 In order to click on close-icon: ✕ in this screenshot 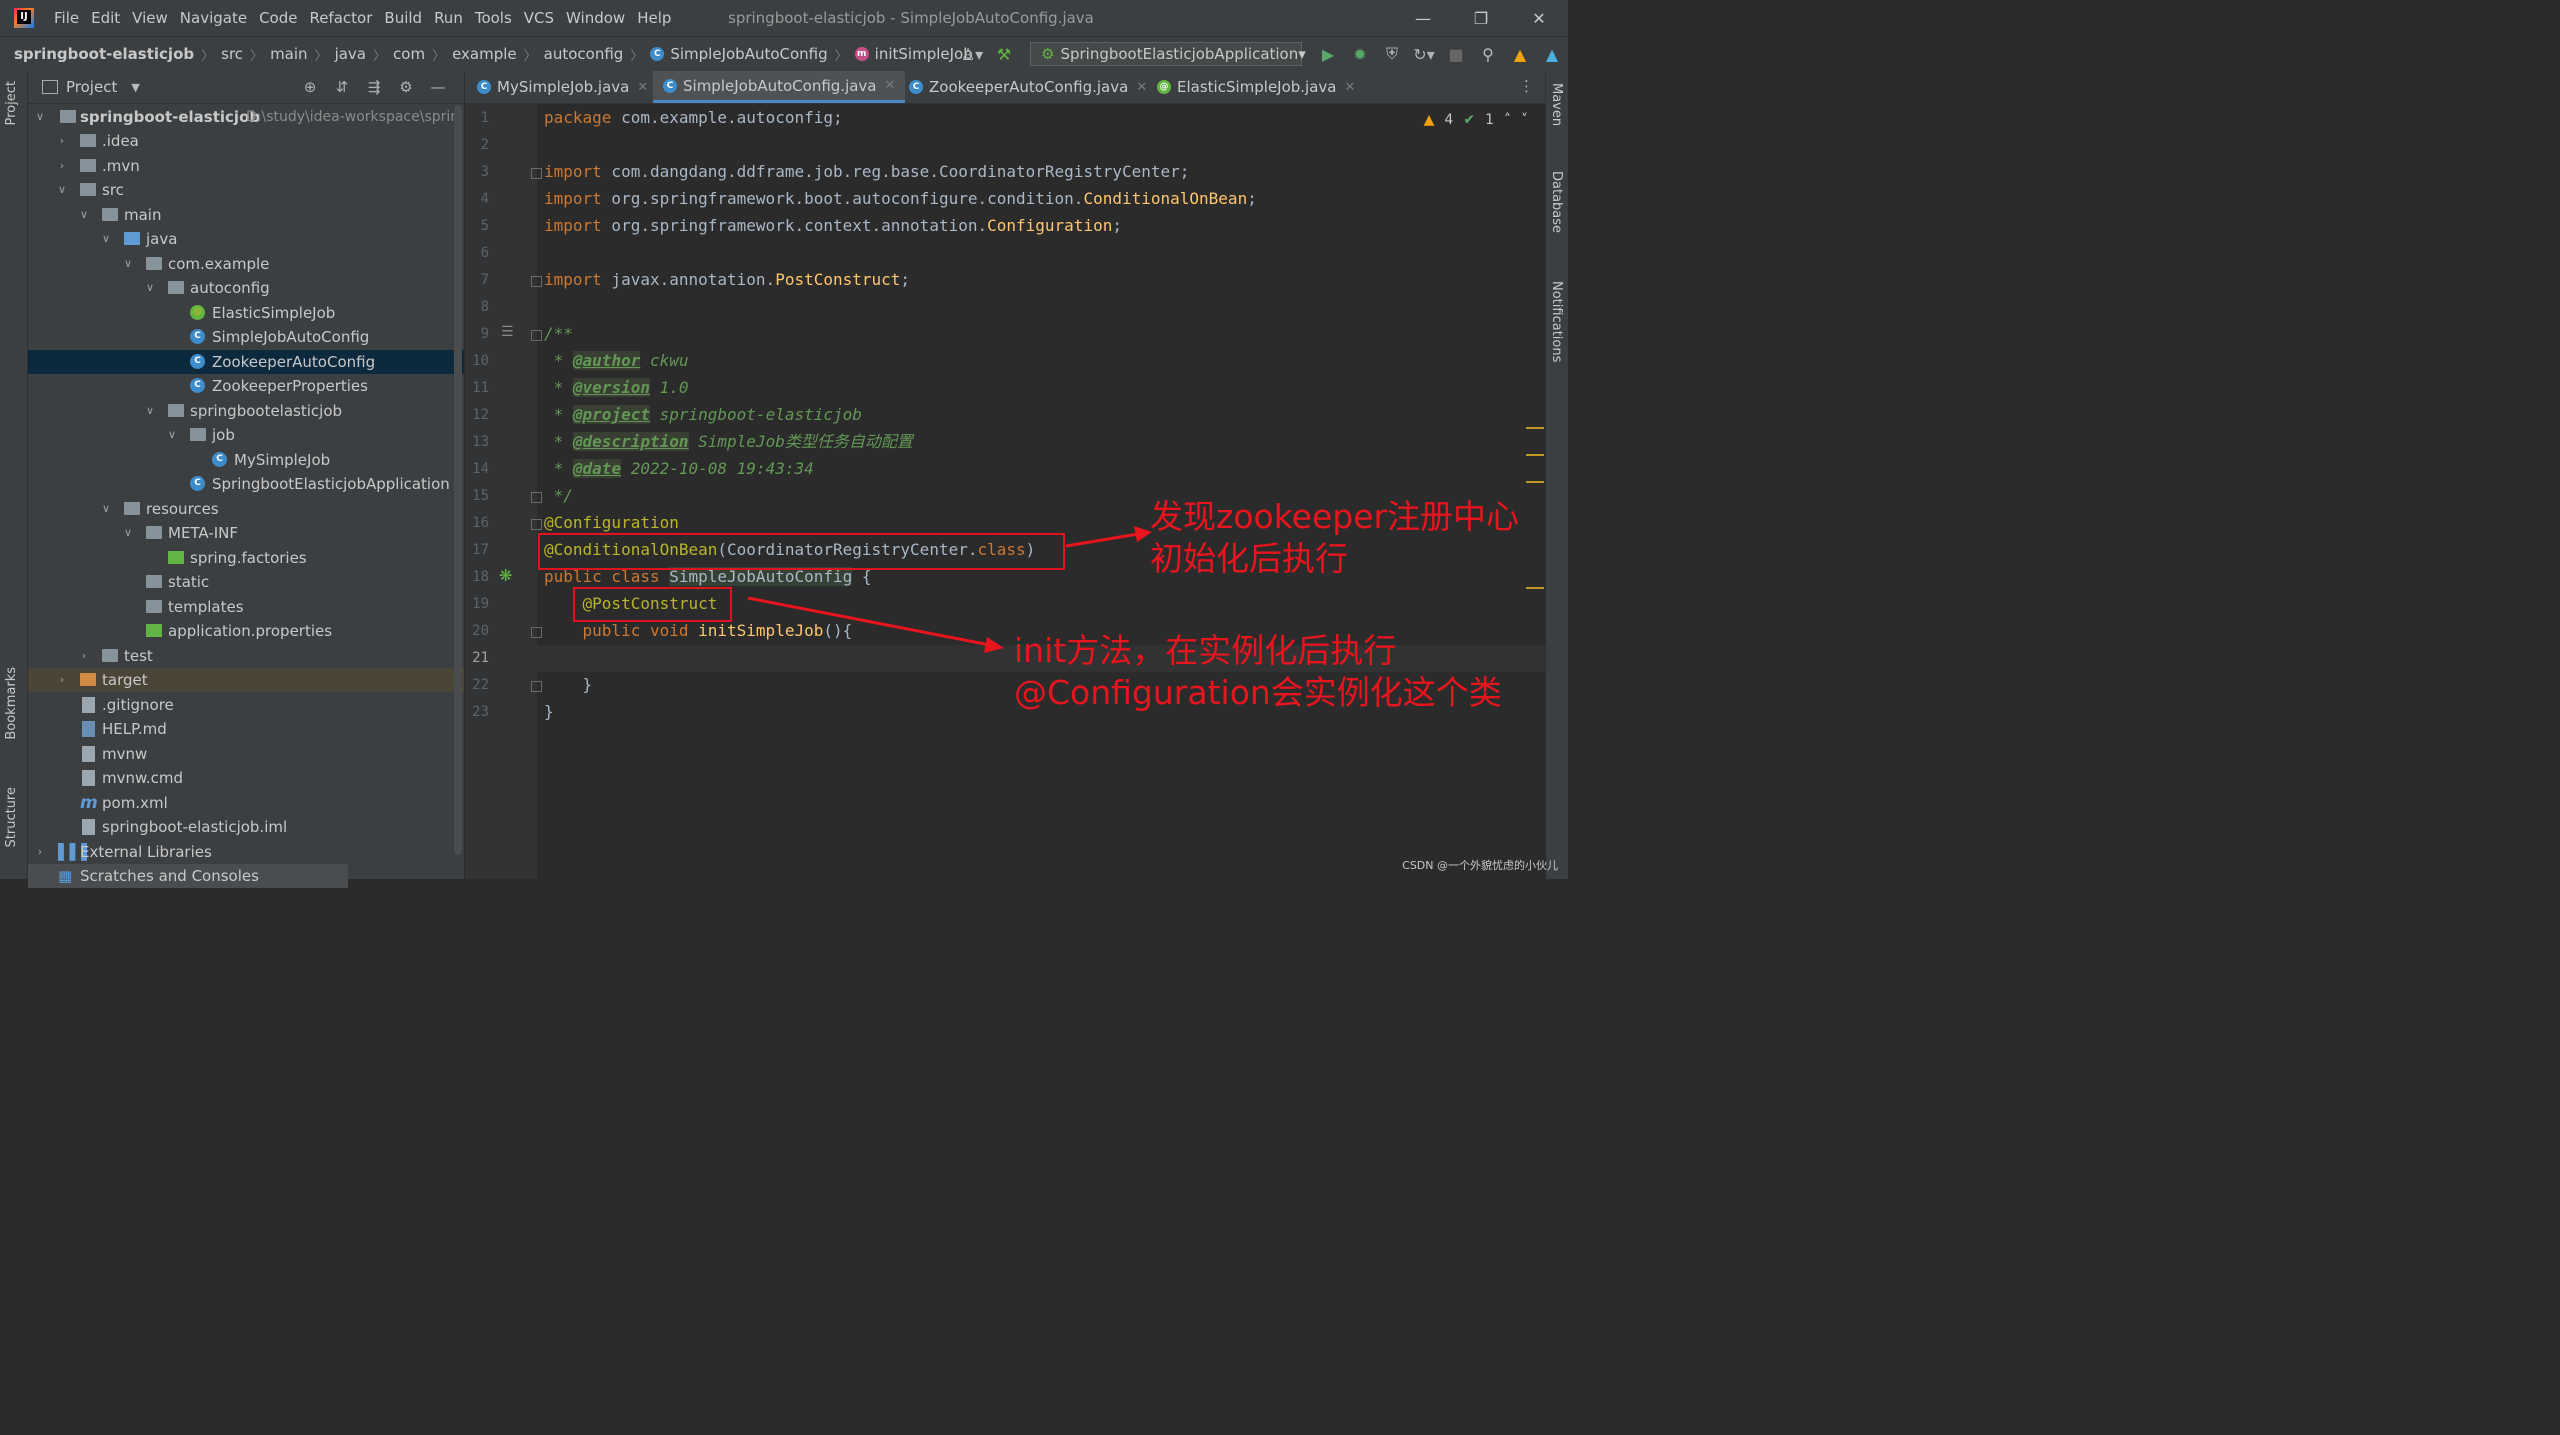, I will do `click(1539, 18)`.